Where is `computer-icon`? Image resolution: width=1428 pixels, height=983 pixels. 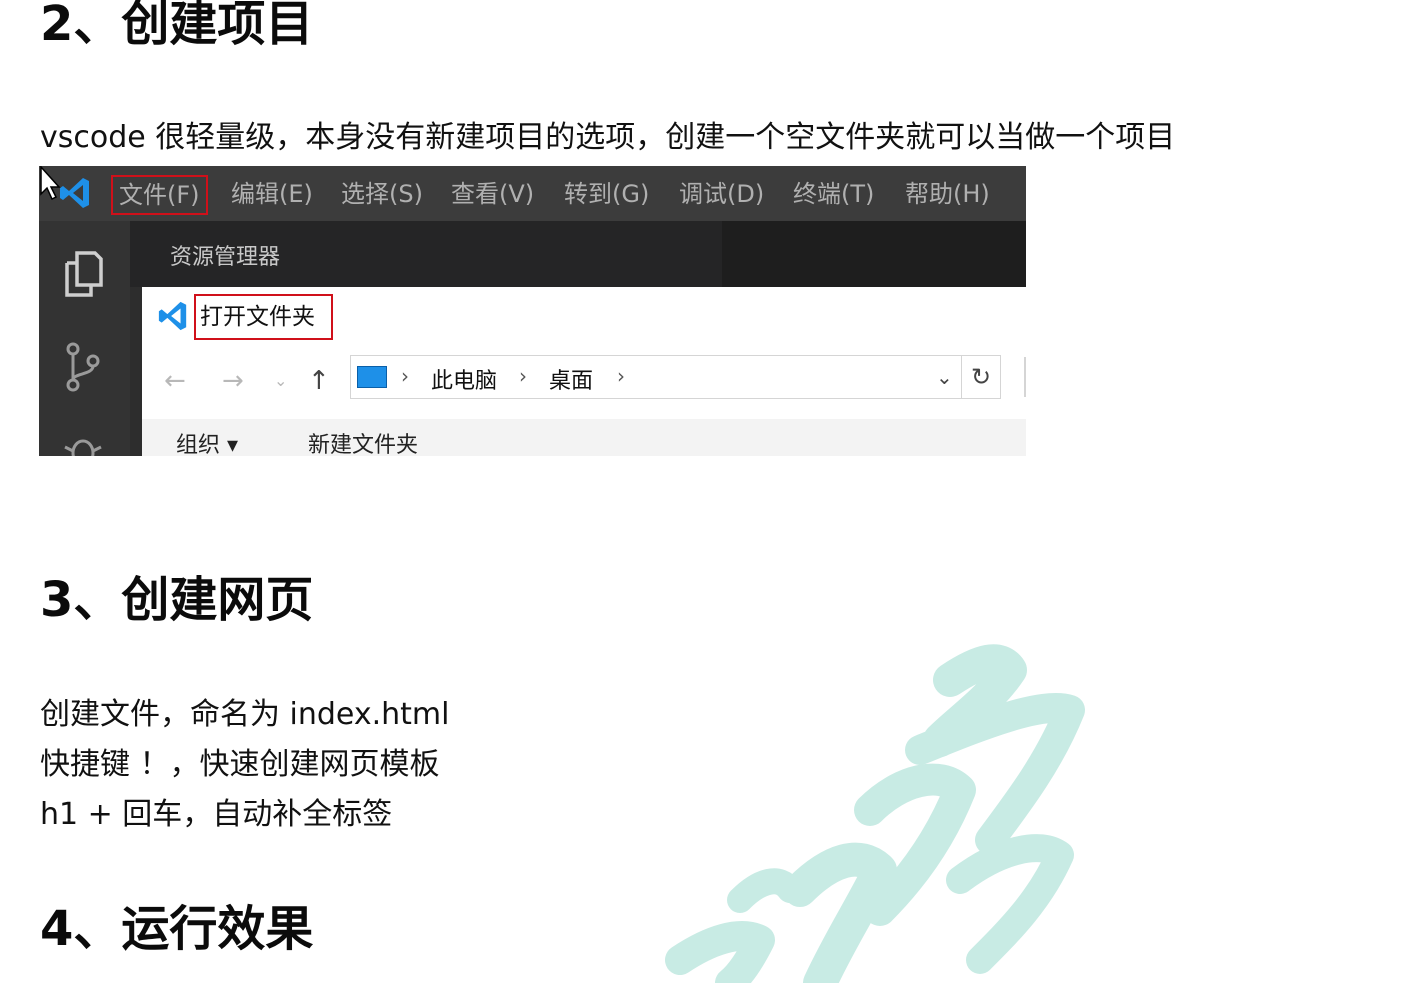 computer-icon is located at coordinates (372, 377).